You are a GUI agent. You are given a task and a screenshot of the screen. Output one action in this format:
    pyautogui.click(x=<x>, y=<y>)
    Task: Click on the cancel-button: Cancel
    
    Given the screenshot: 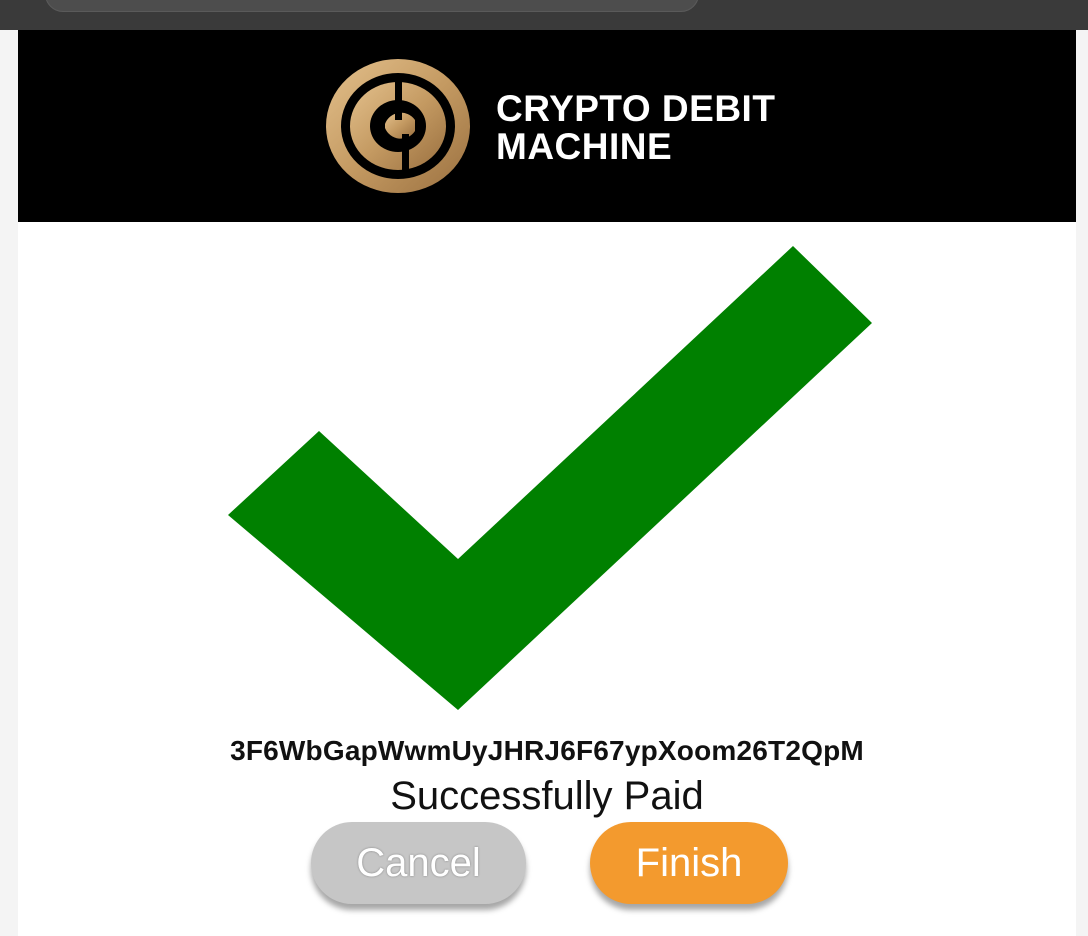 What is the action you would take?
    pyautogui.click(x=418, y=863)
    